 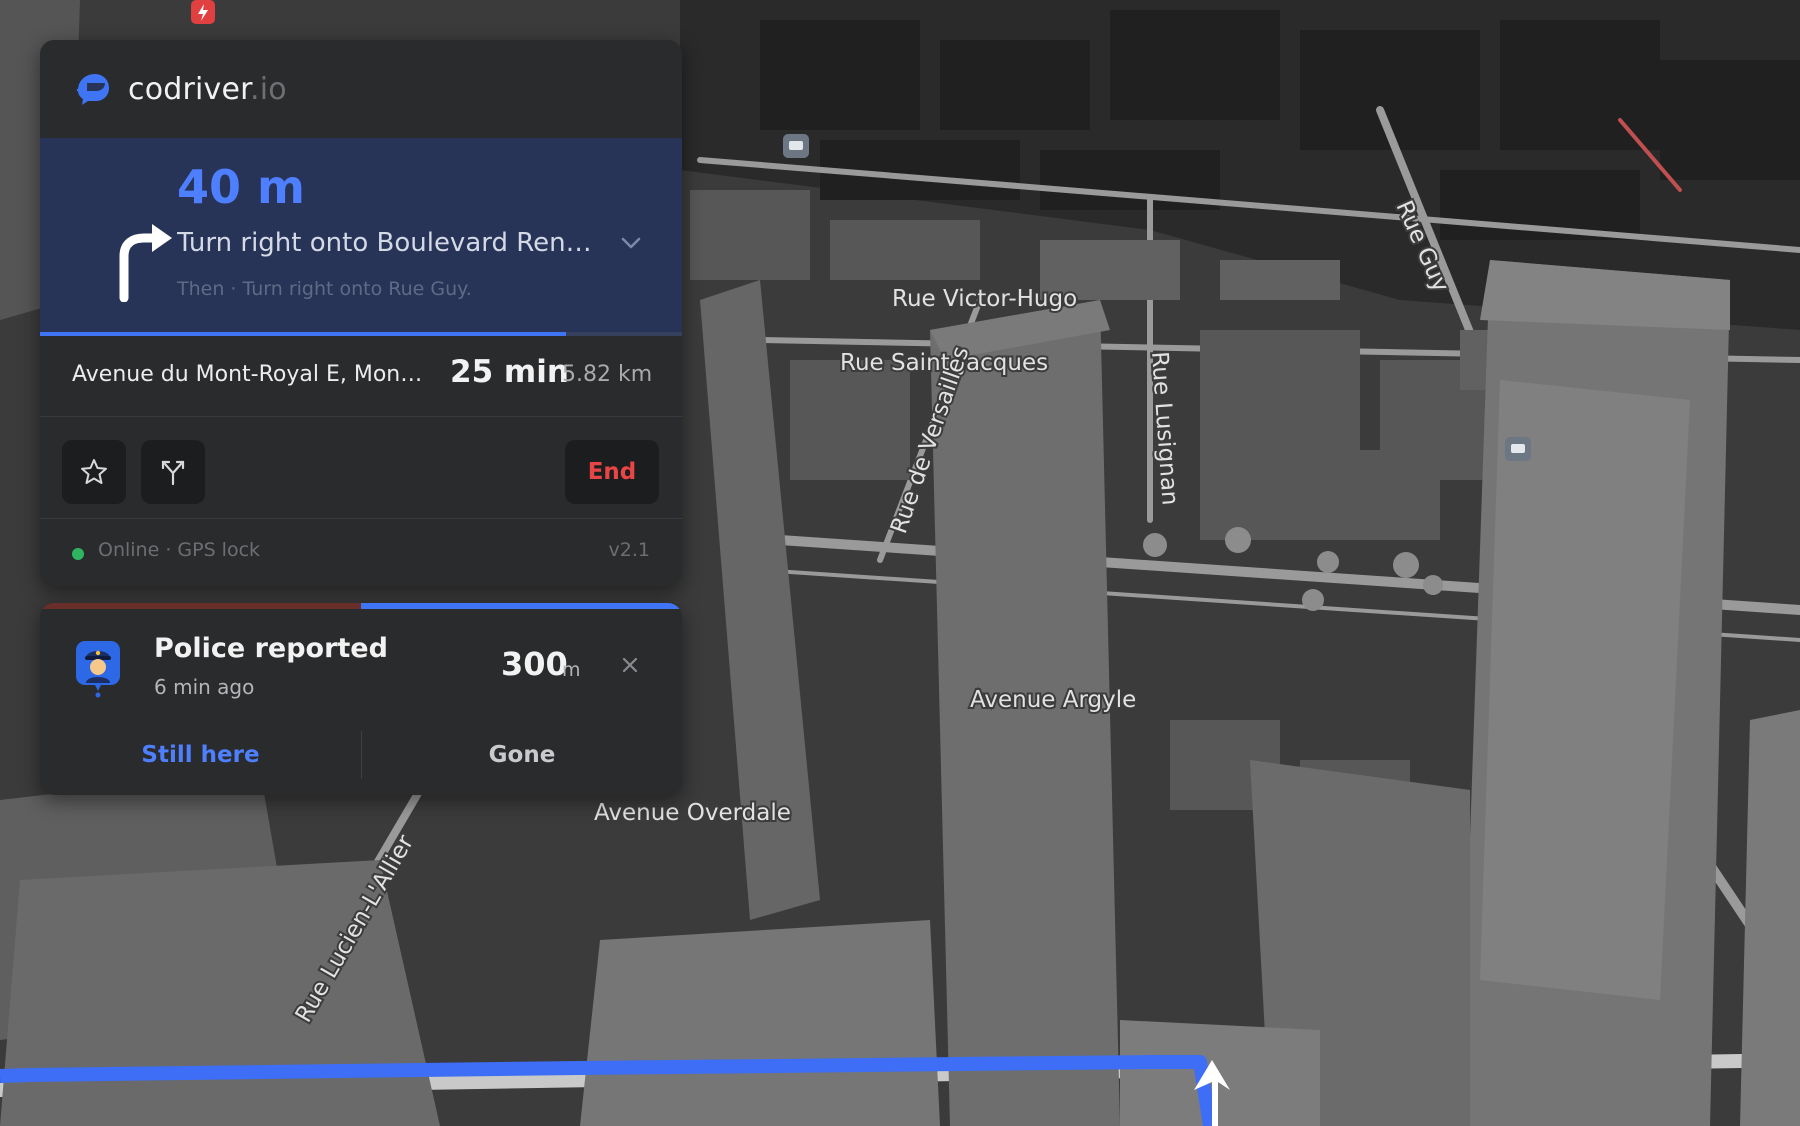 What do you see at coordinates (145, 263) in the screenshot?
I see `turn-right-arrow-icon` at bounding box center [145, 263].